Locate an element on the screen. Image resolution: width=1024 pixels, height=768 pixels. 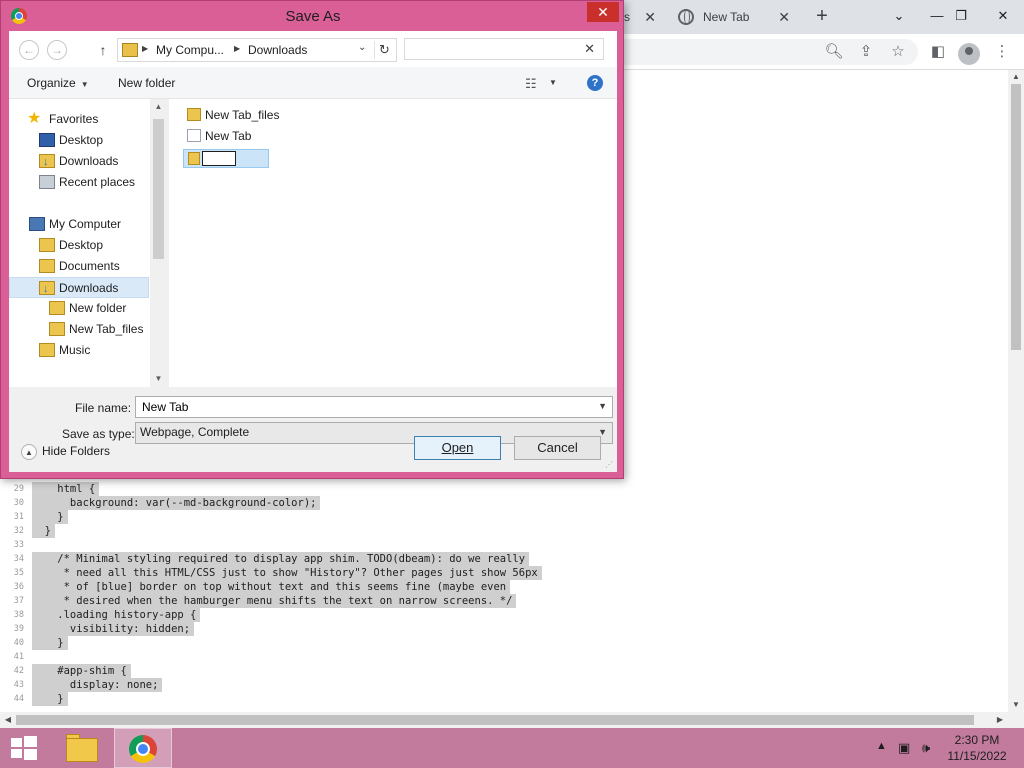
tab-new-tab: New Tab ✕ is located at coordinates (734, 17).